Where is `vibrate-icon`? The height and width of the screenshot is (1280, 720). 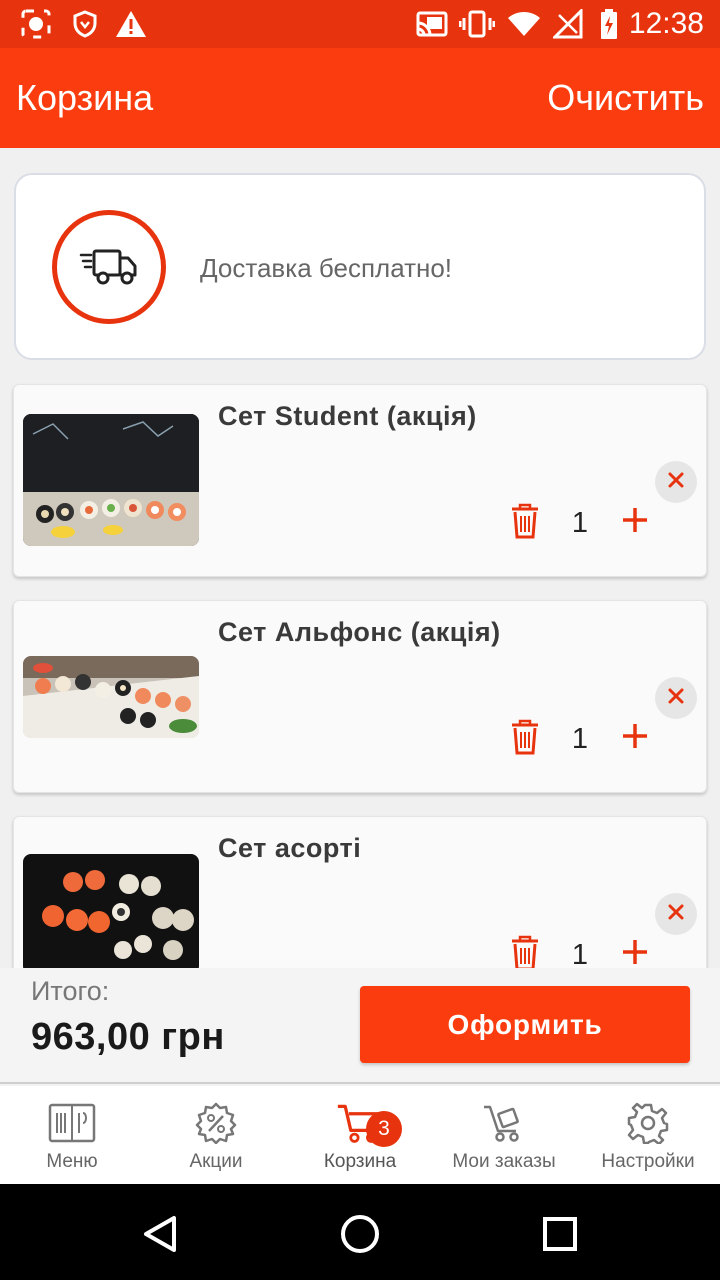
vibrate-icon is located at coordinates (477, 24).